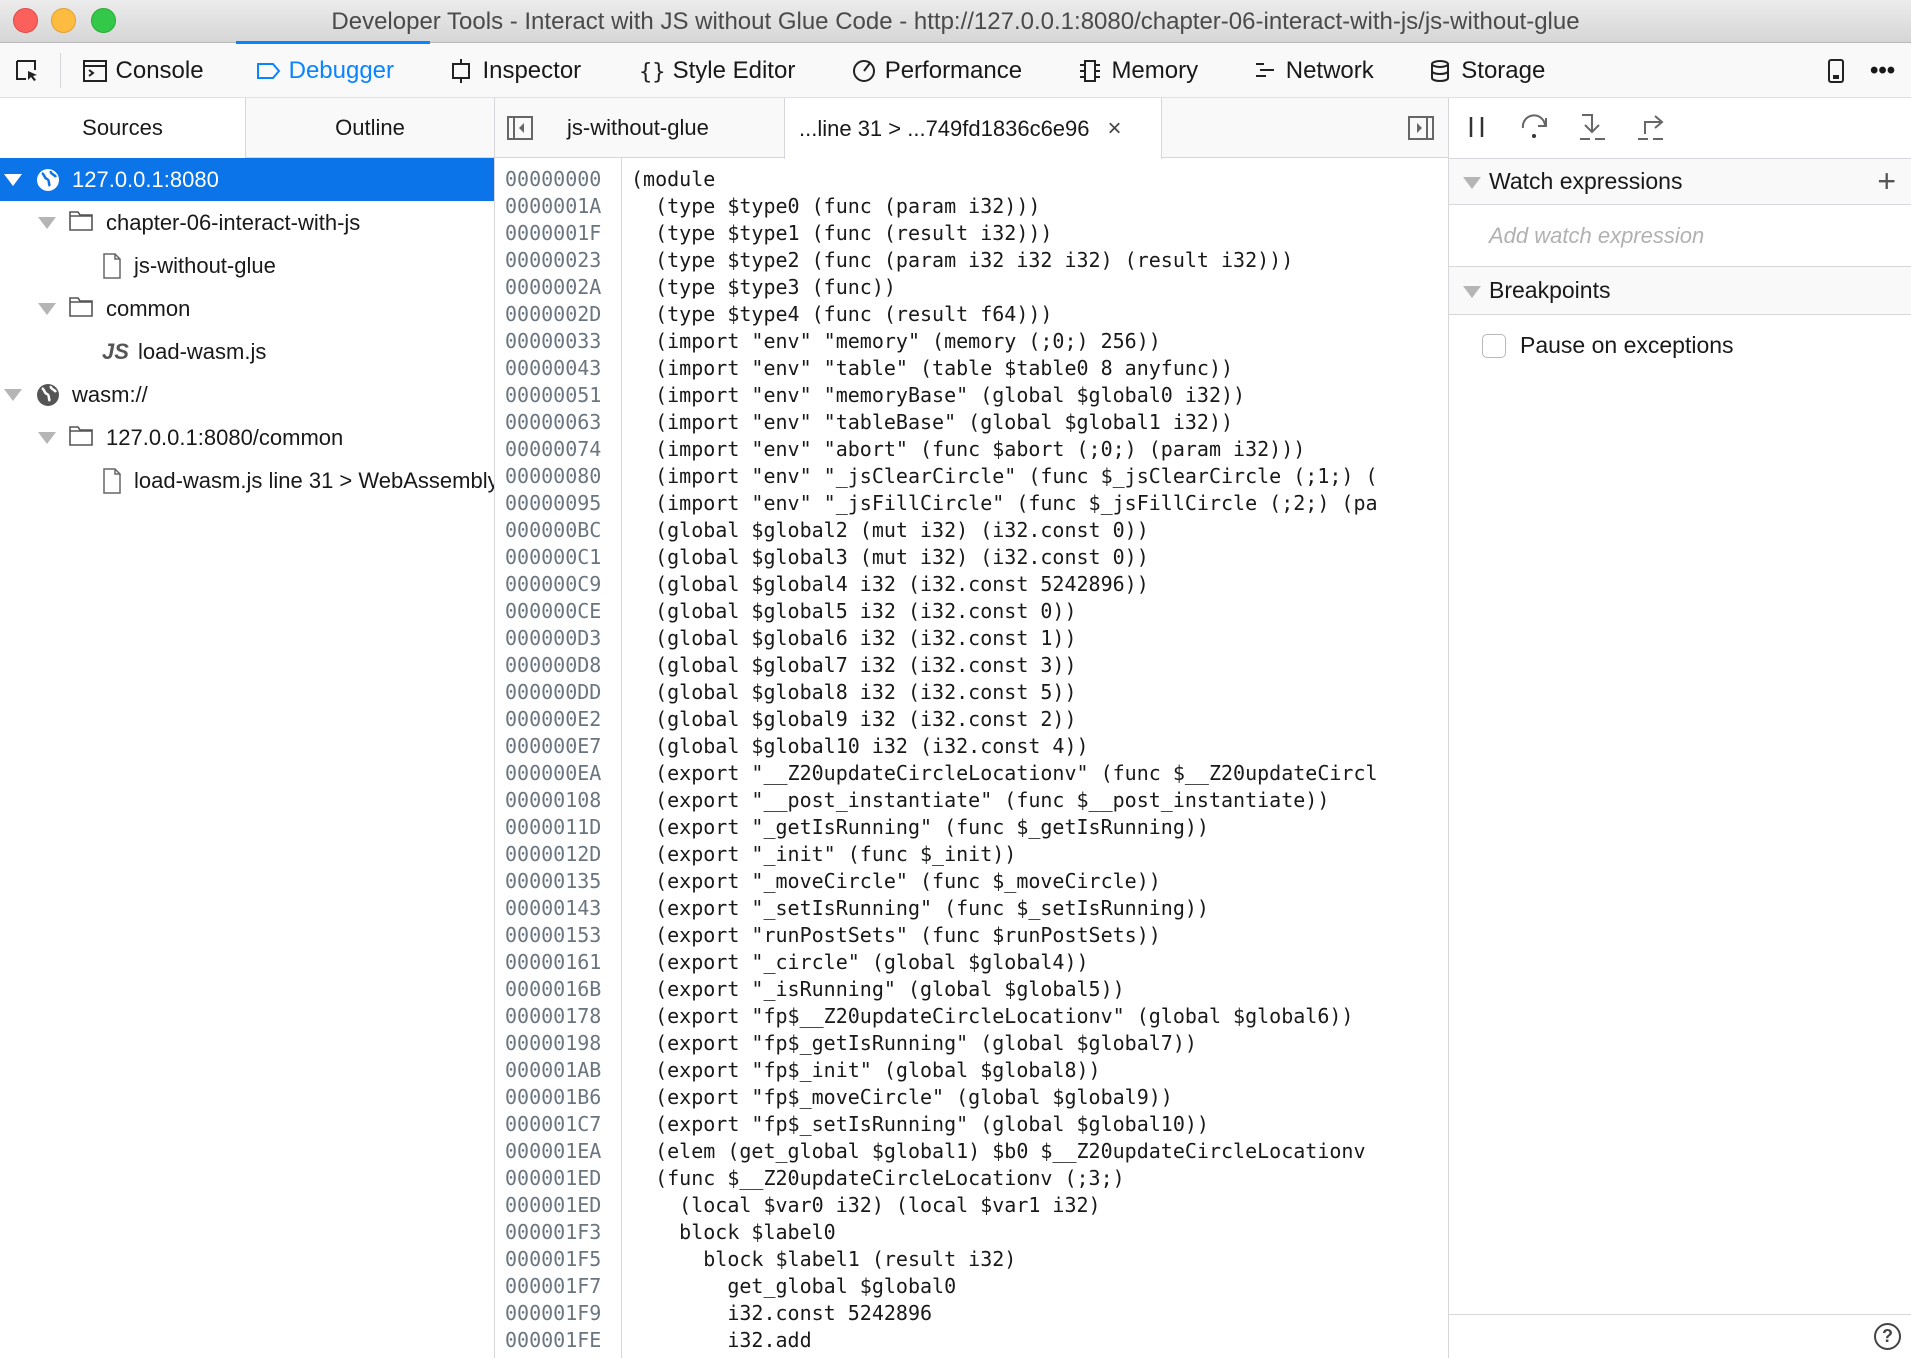  Describe the element at coordinates (553, 368) in the screenshot. I see `line-address: 00000043` at that location.